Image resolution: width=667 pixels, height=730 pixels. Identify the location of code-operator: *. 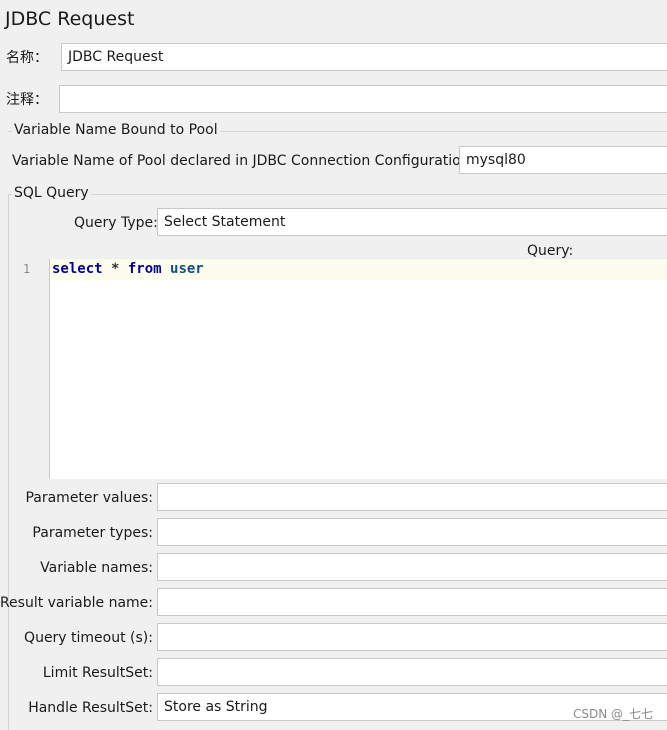
(115, 269).